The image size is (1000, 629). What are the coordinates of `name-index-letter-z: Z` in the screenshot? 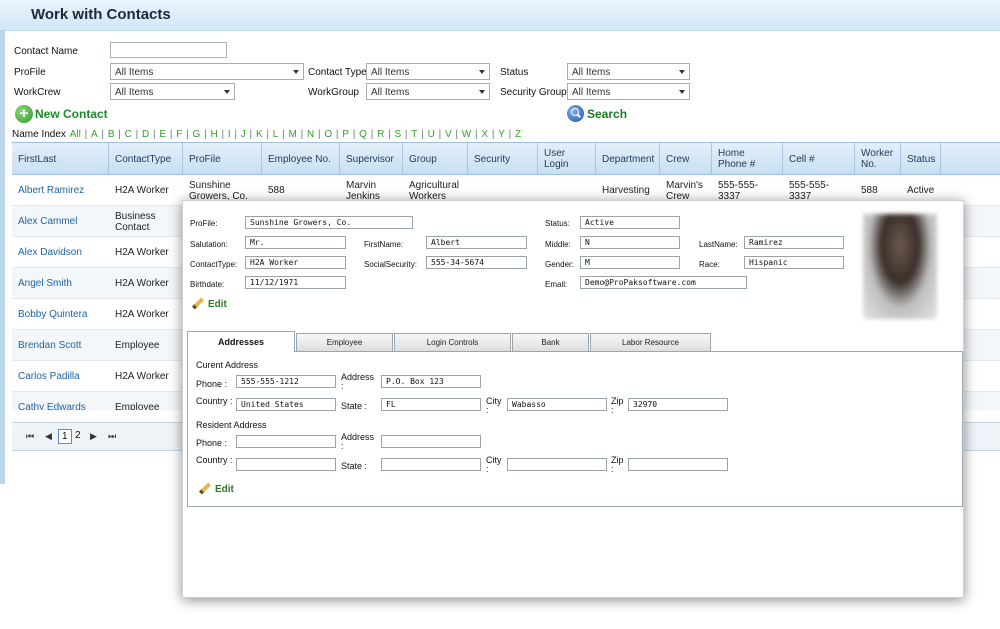 It's located at (518, 134).